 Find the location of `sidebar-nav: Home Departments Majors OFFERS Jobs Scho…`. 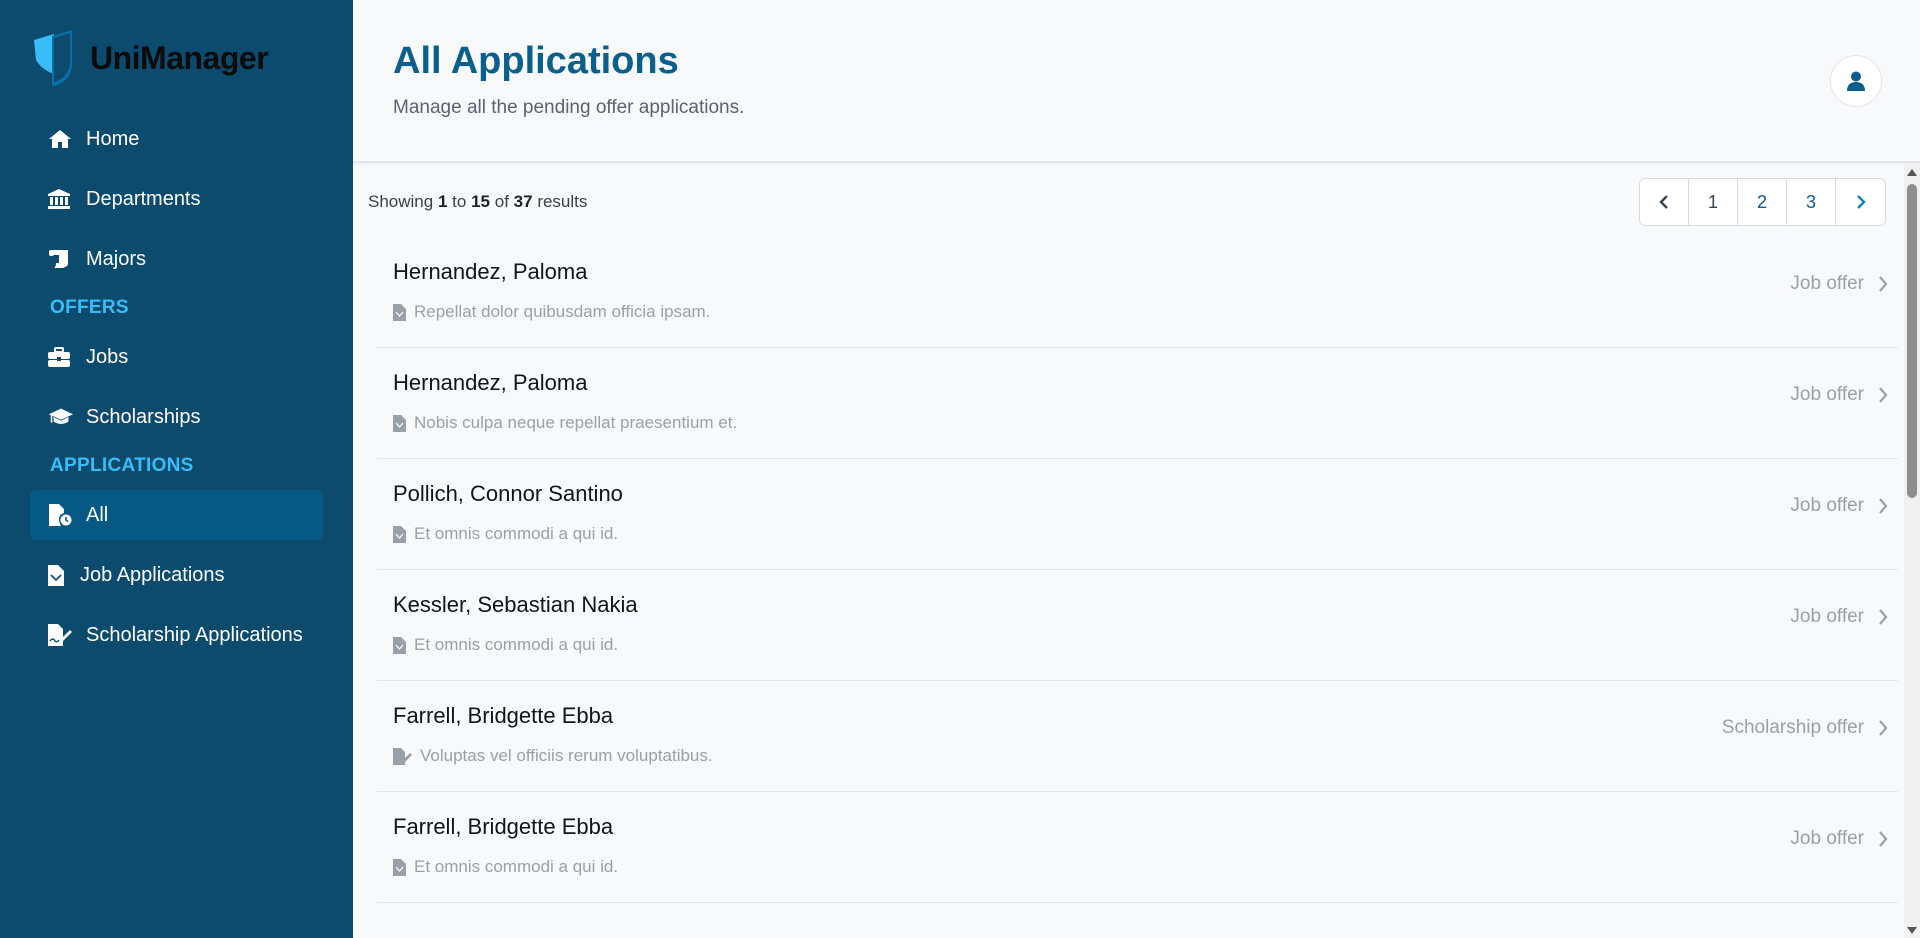

sidebar-nav: Home Departments Majors OFFERS Jobs Scho… is located at coordinates (176, 392).